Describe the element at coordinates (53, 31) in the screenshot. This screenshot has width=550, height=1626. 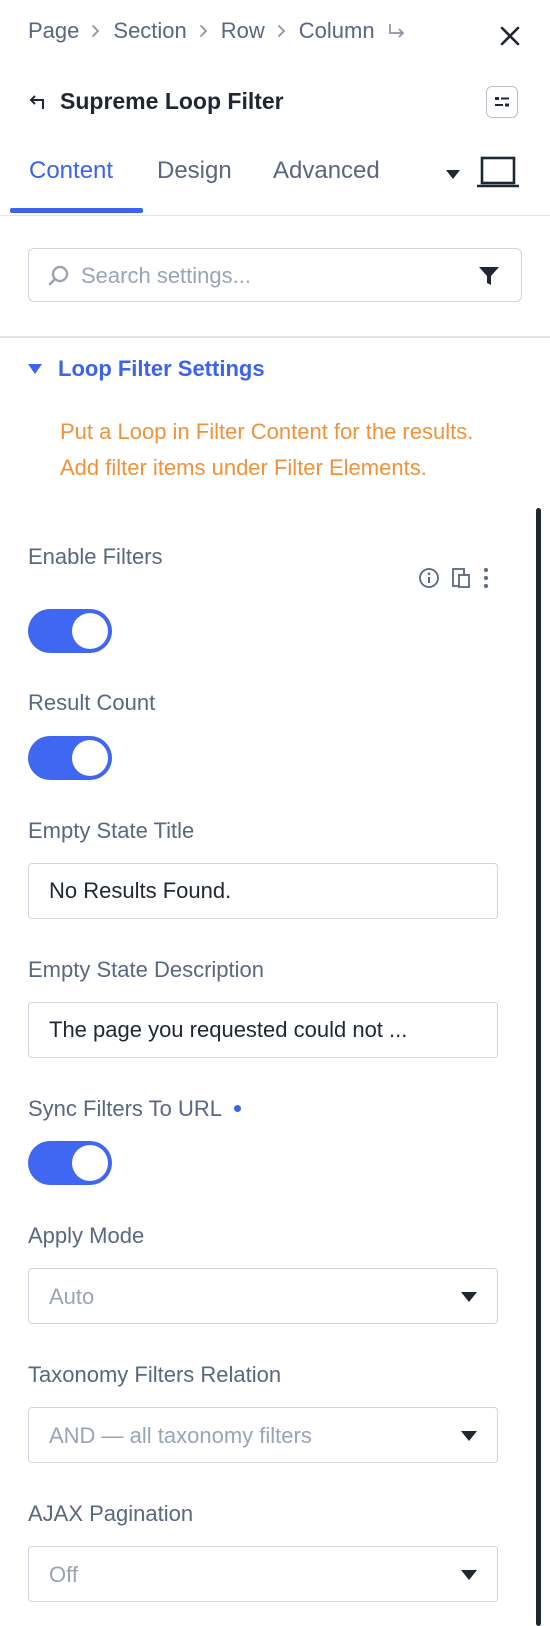
I see `breadcrumb-page: Page` at that location.